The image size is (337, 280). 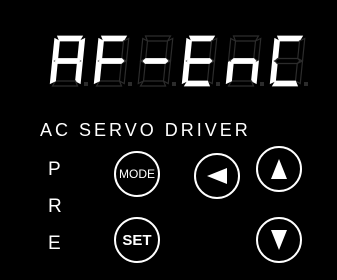 I want to click on digit-4-segment-d, so click(x=197, y=83).